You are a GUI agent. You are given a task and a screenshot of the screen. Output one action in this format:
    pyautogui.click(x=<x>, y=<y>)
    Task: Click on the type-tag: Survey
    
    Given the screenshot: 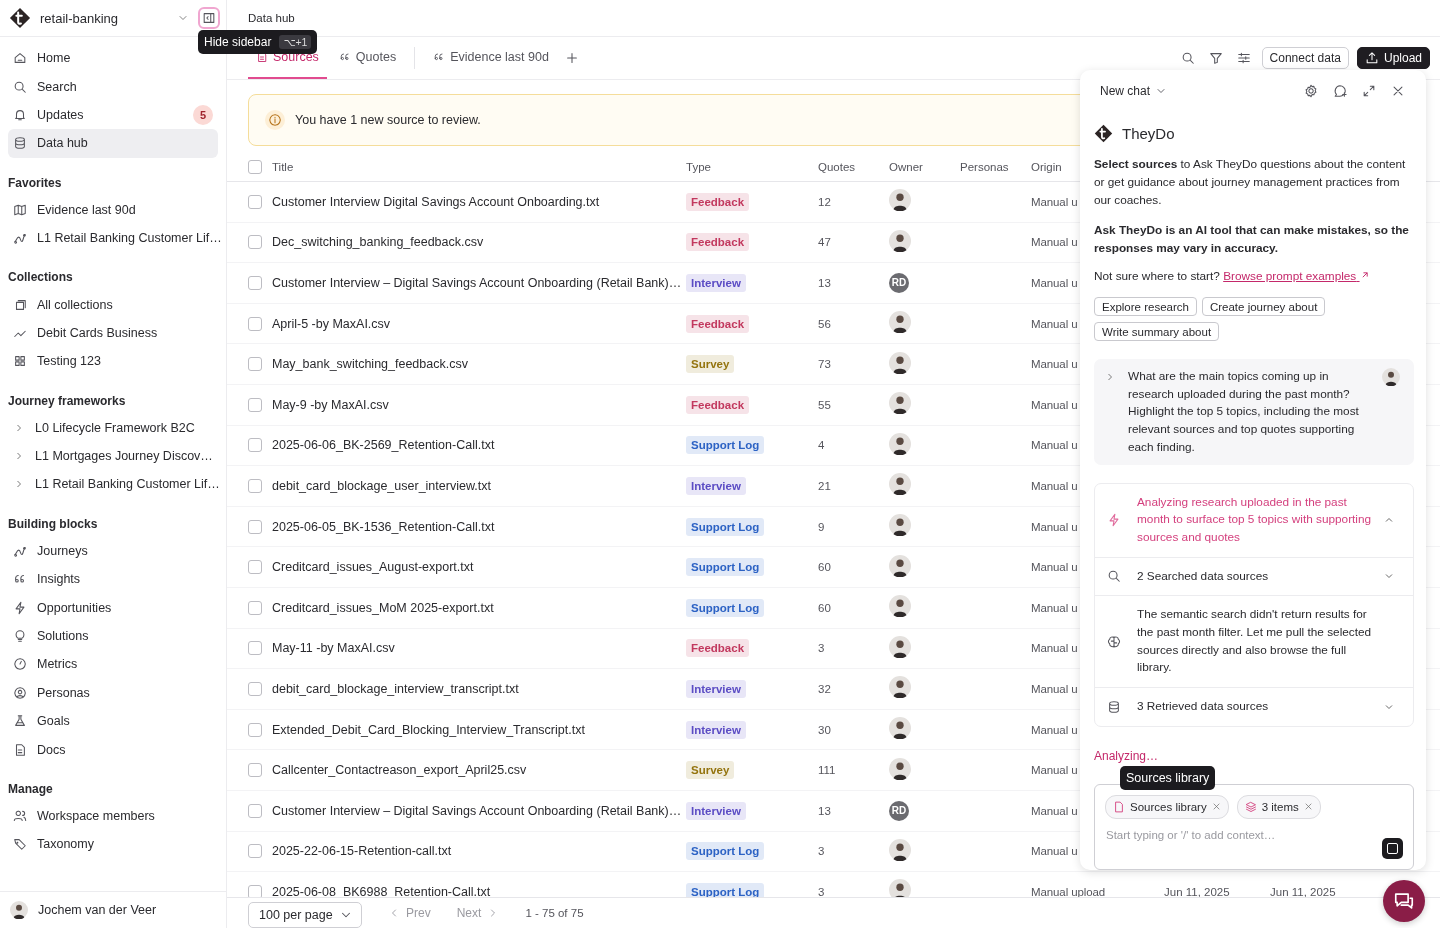 What is the action you would take?
    pyautogui.click(x=710, y=364)
    